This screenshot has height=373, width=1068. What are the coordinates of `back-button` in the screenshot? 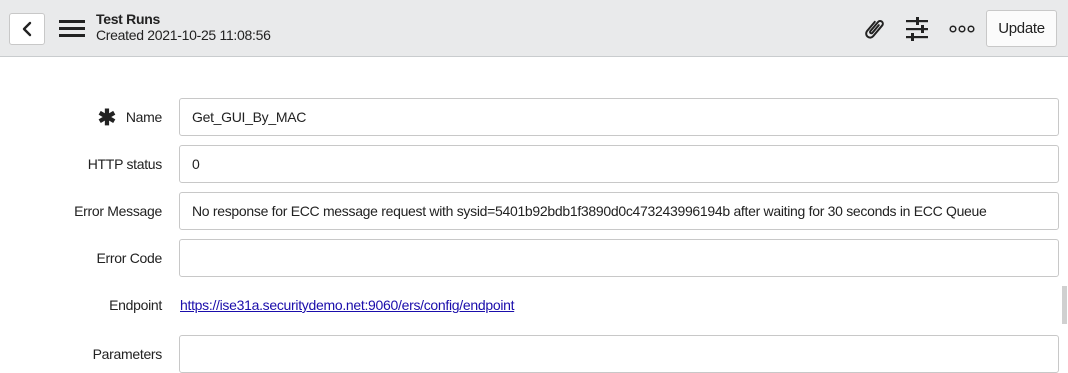 It's located at (27, 29).